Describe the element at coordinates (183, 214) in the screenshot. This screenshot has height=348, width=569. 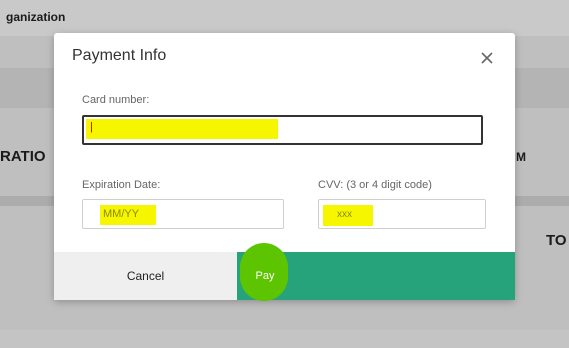
I see `expiration-date-field: MM/YY` at that location.